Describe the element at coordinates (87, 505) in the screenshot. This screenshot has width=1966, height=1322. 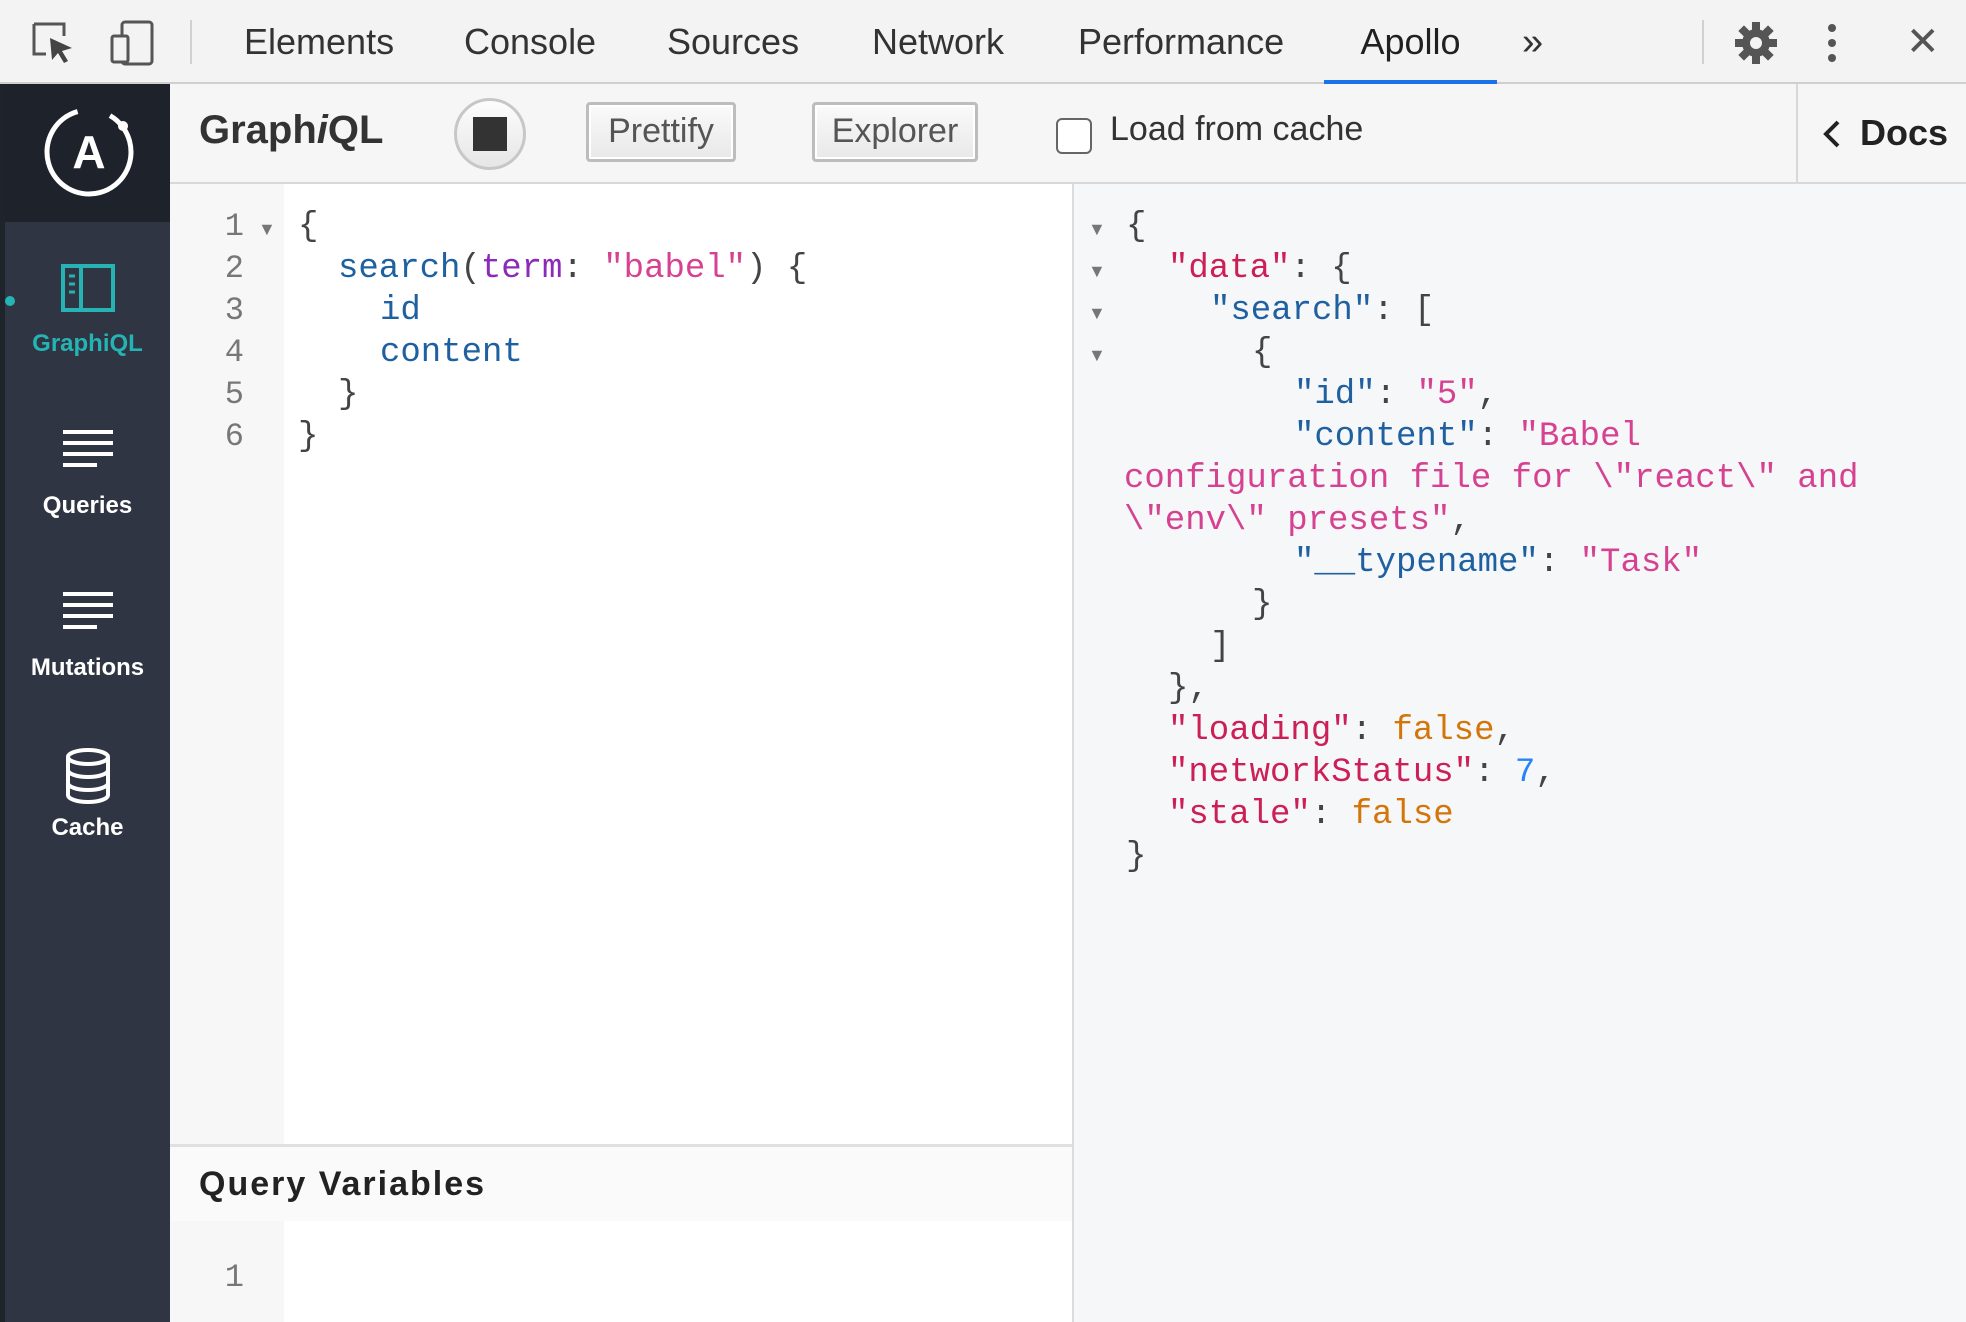
I see `sidebar-item-label: Queries` at that location.